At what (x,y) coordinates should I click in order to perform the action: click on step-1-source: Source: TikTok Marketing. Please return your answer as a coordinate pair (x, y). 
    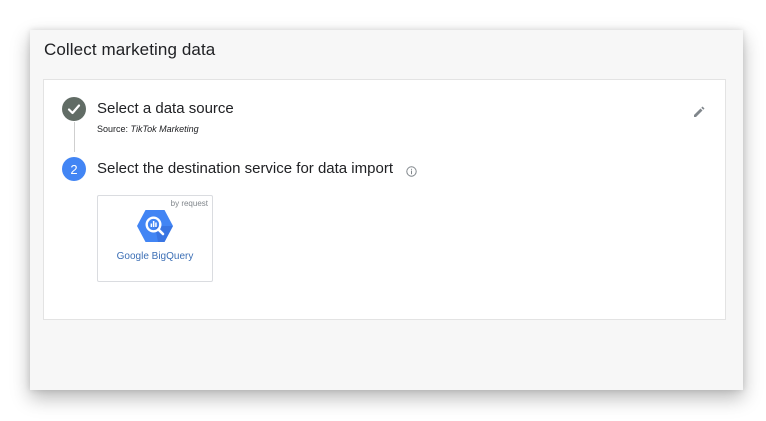
    Looking at the image, I should click on (148, 129).